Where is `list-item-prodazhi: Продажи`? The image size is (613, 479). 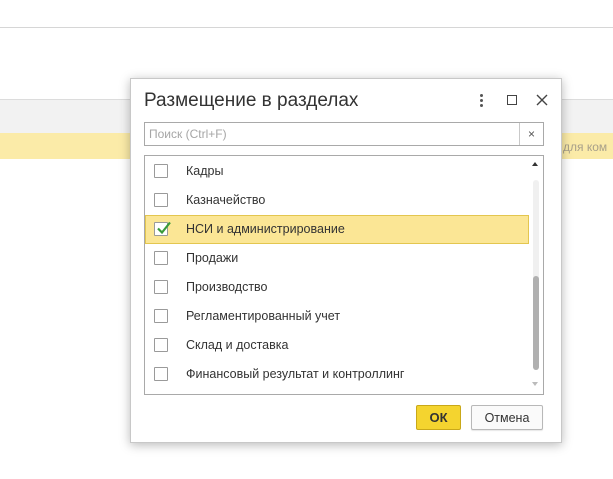
list-item-prodazhi: Продажи is located at coordinates (337, 258).